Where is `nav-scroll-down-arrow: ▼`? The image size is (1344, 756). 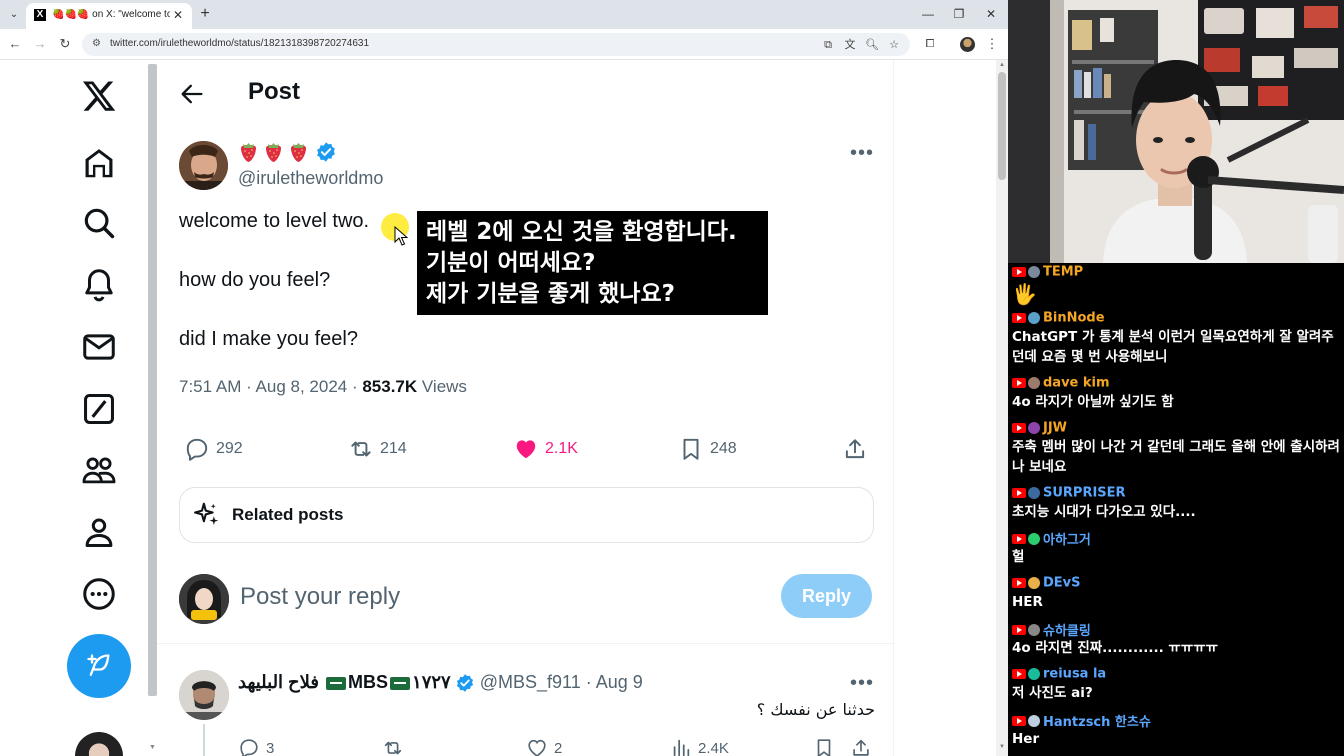
nav-scroll-down-arrow: ▼ is located at coordinates (152, 748).